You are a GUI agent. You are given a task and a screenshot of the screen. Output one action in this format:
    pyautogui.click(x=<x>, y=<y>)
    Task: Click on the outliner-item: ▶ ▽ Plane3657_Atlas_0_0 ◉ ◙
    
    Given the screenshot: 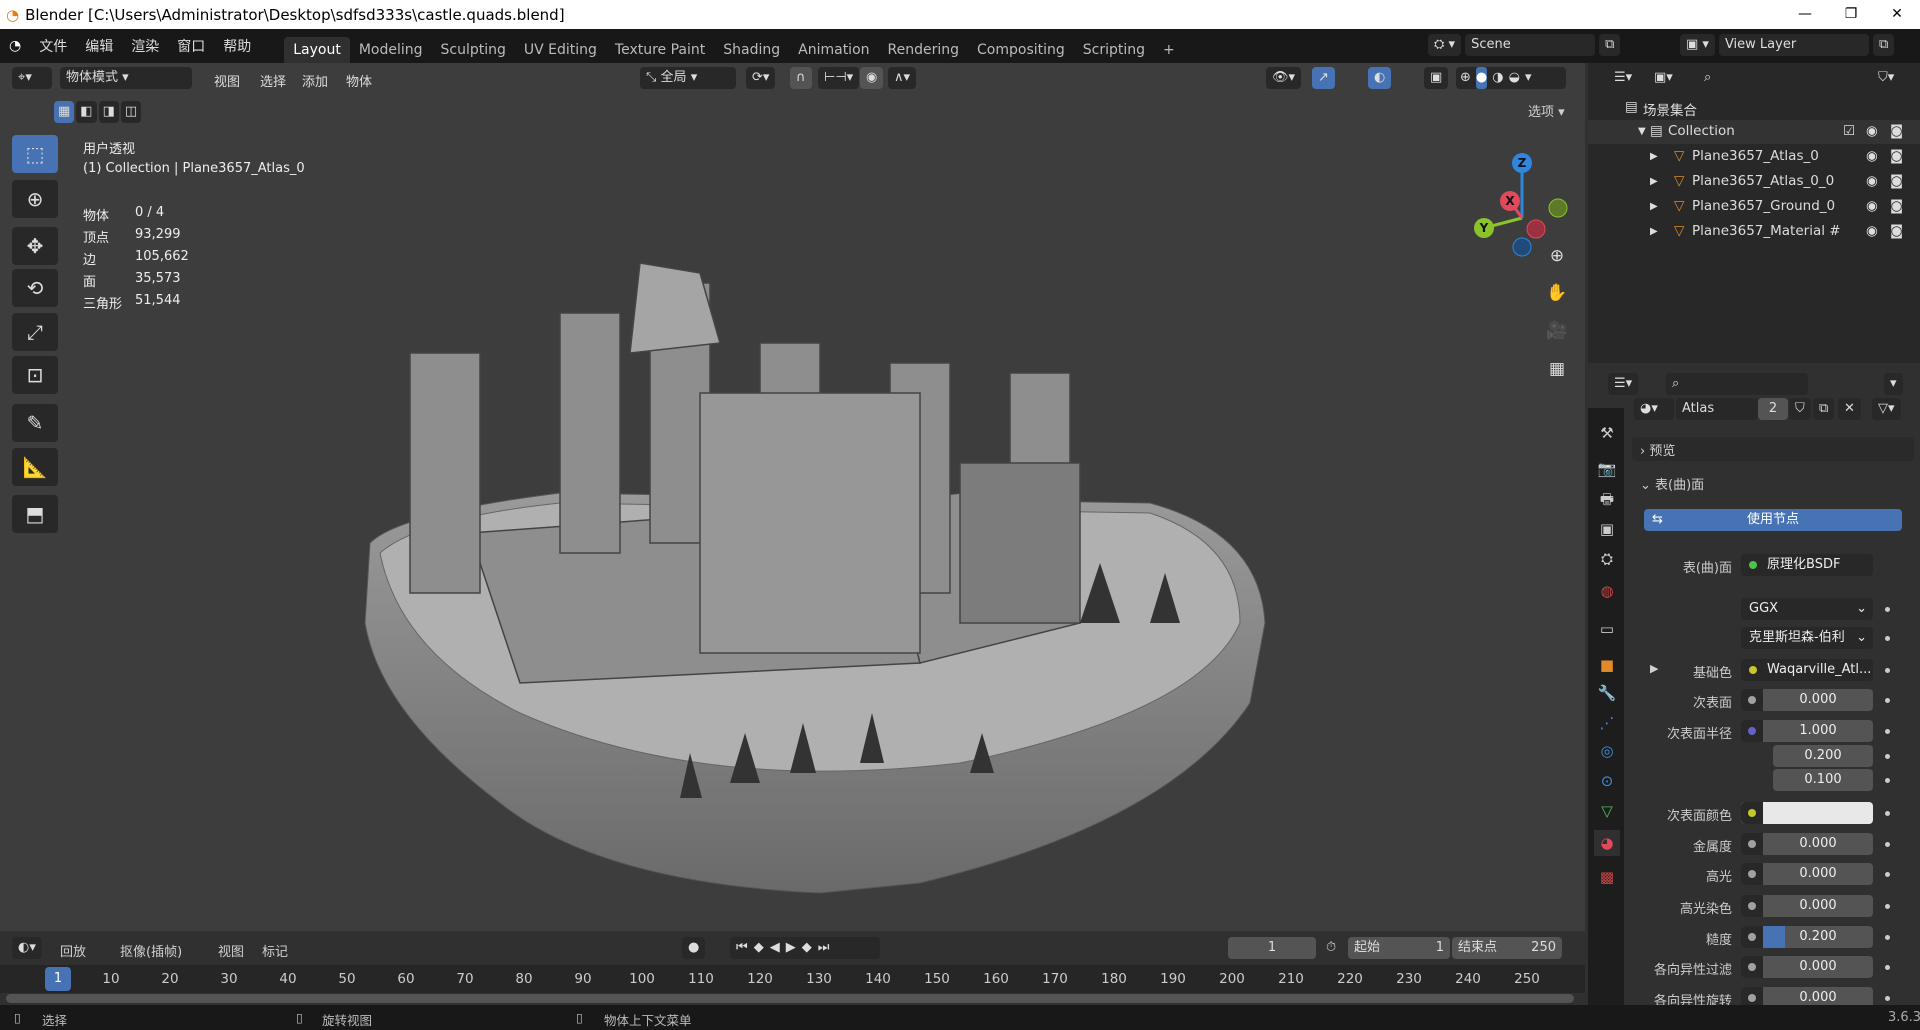 What is the action you would take?
    pyautogui.click(x=1754, y=182)
    